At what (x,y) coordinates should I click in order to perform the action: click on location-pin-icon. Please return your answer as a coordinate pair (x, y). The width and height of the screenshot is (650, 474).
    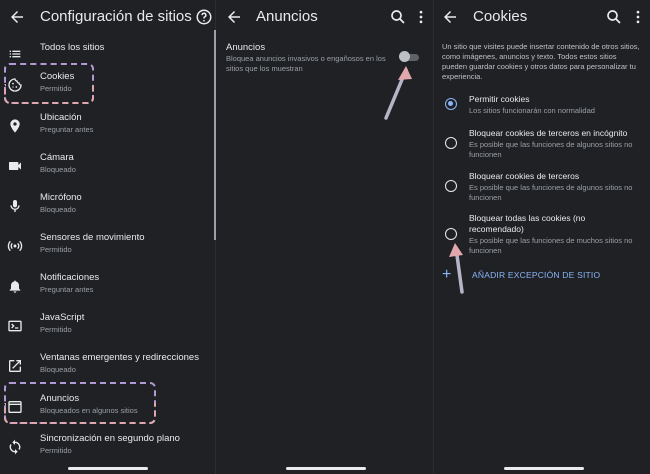
    Looking at the image, I should click on (15, 126).